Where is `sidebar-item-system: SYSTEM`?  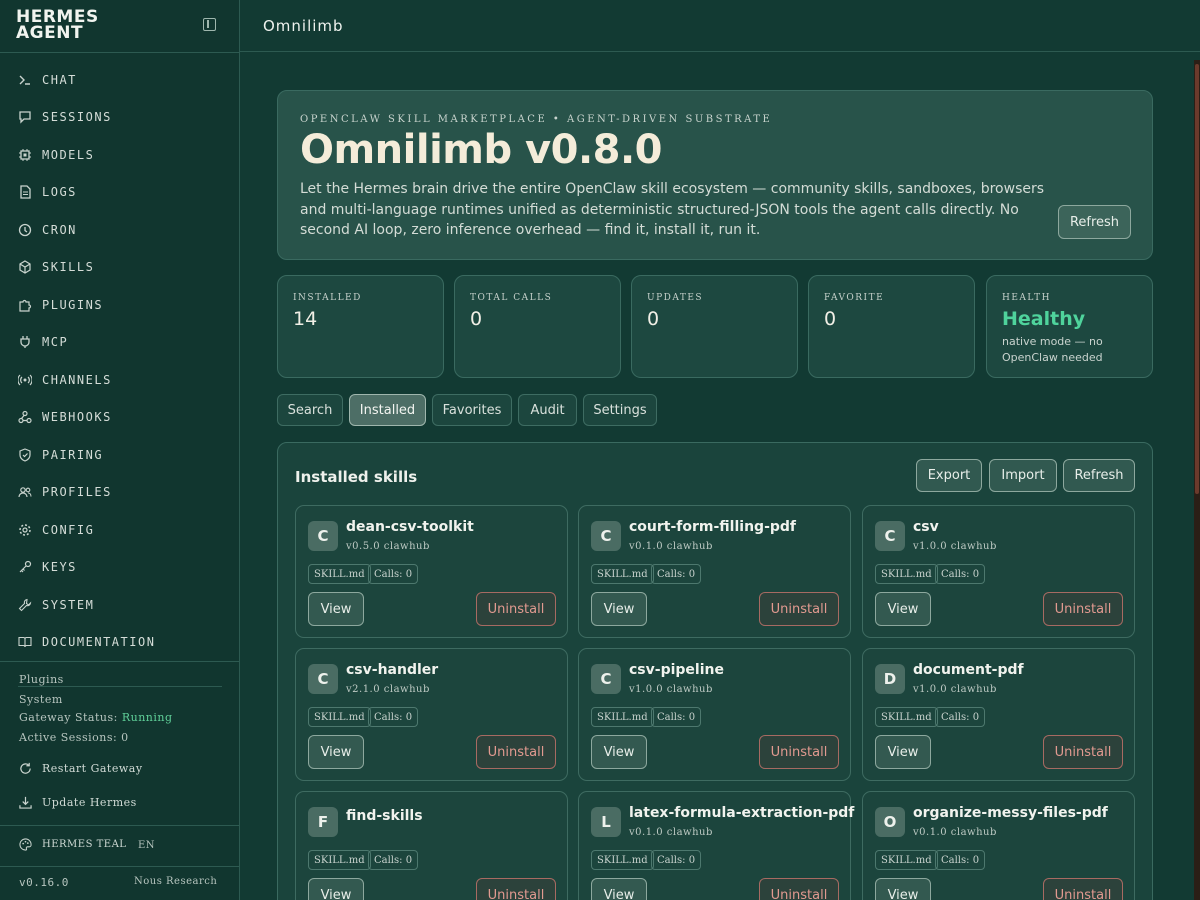
sidebar-item-system: SYSTEM is located at coordinates (123, 605).